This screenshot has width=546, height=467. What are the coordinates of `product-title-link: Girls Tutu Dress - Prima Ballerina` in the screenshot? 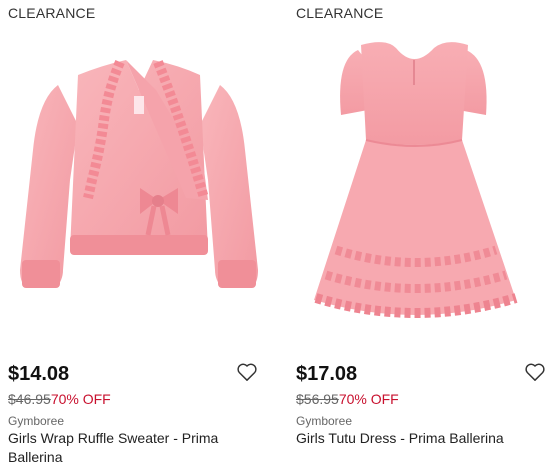 It's located at (418, 438).